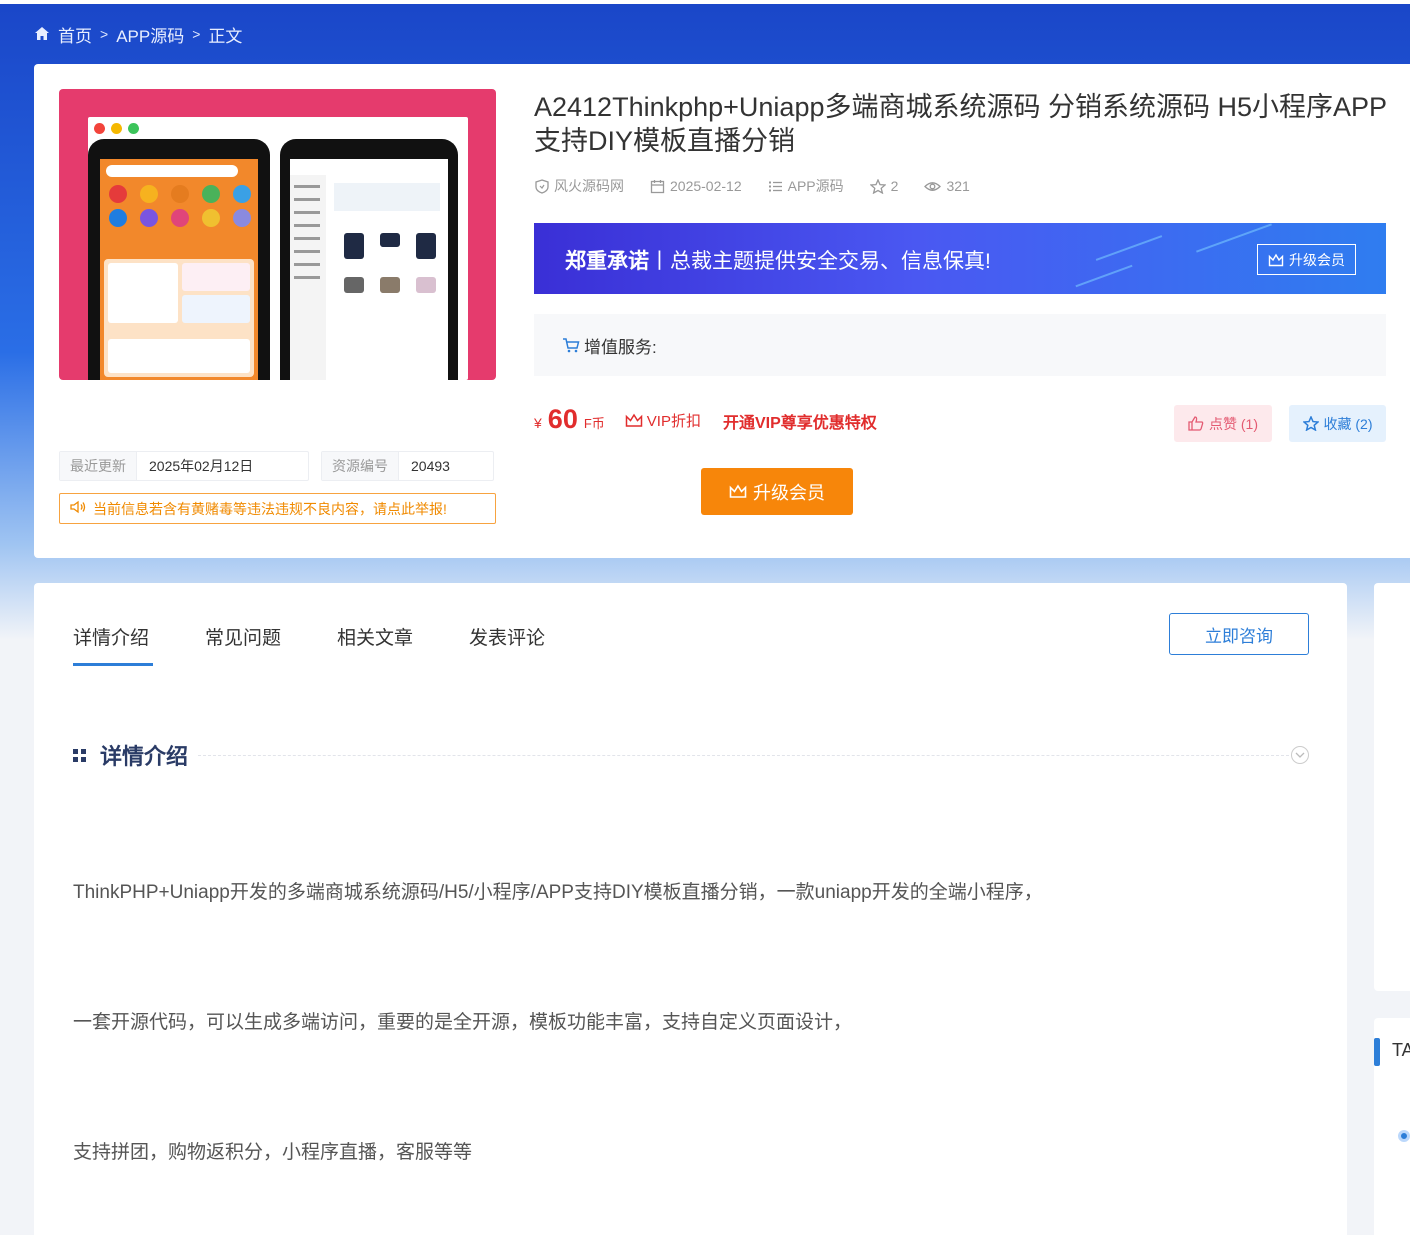 The height and width of the screenshot is (1235, 1410). I want to click on section-heading: 详情介绍, so click(691, 755).